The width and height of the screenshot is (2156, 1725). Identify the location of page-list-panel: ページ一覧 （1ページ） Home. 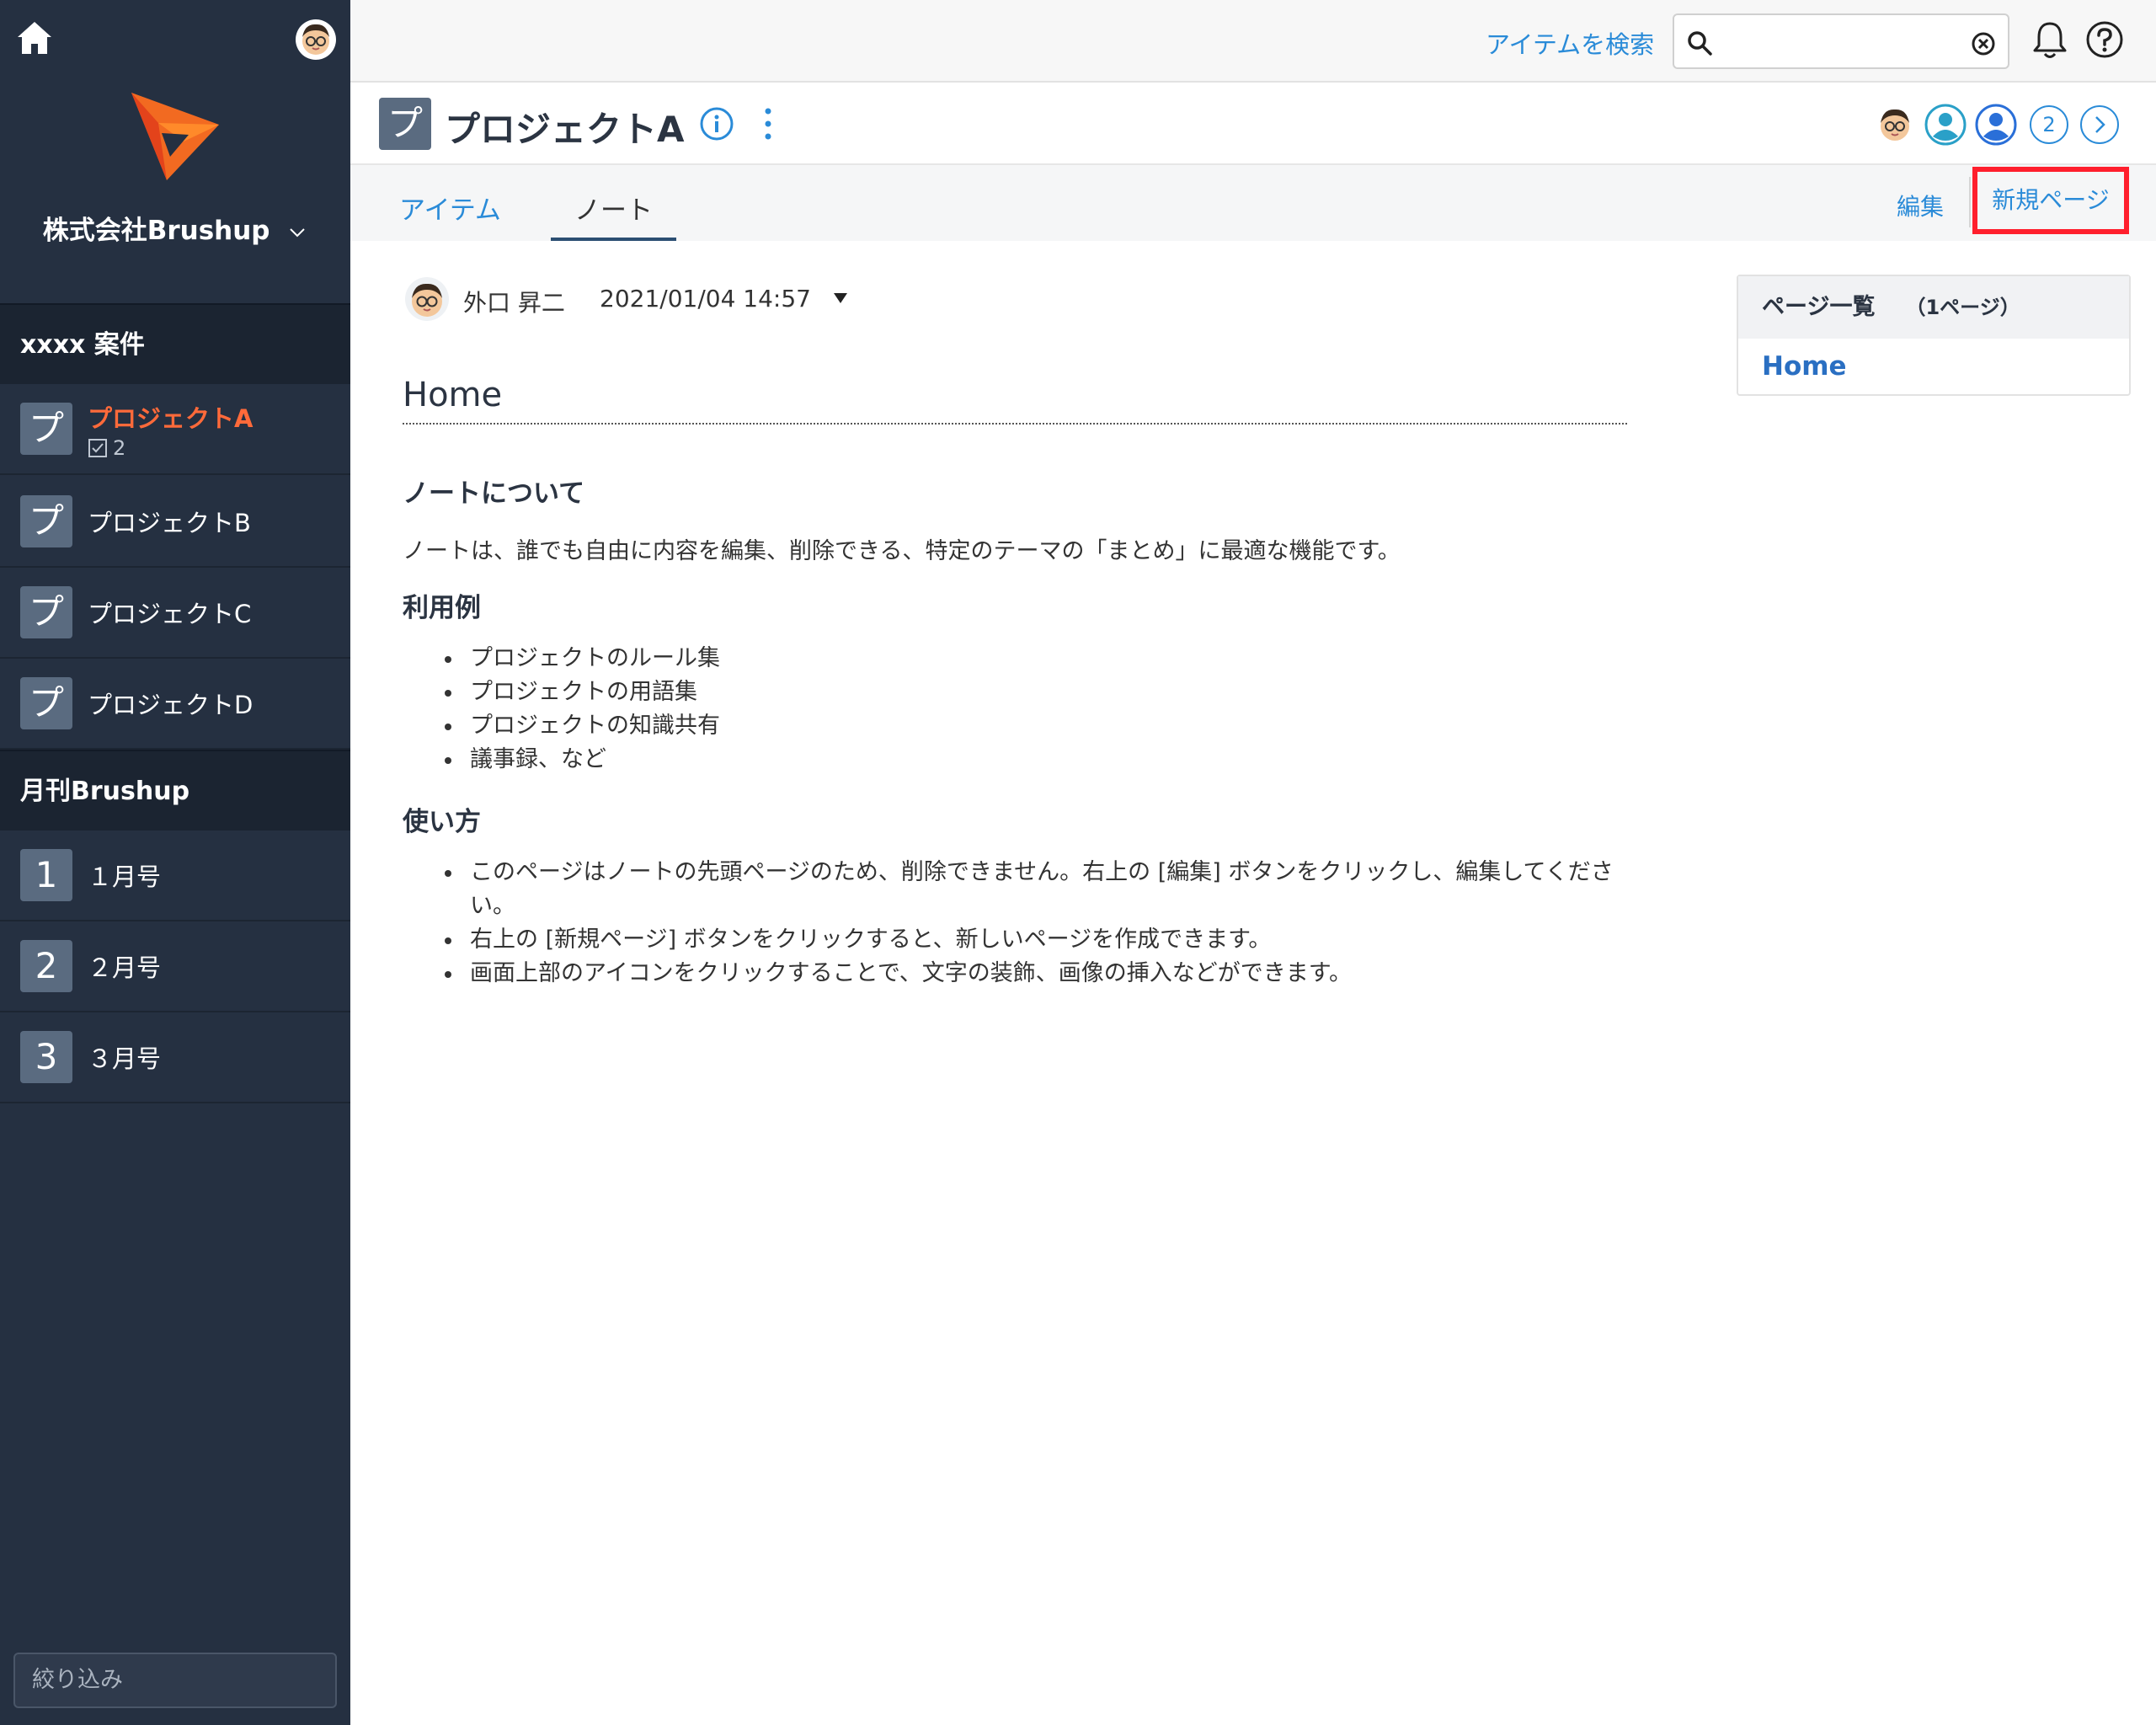
(1934, 335).